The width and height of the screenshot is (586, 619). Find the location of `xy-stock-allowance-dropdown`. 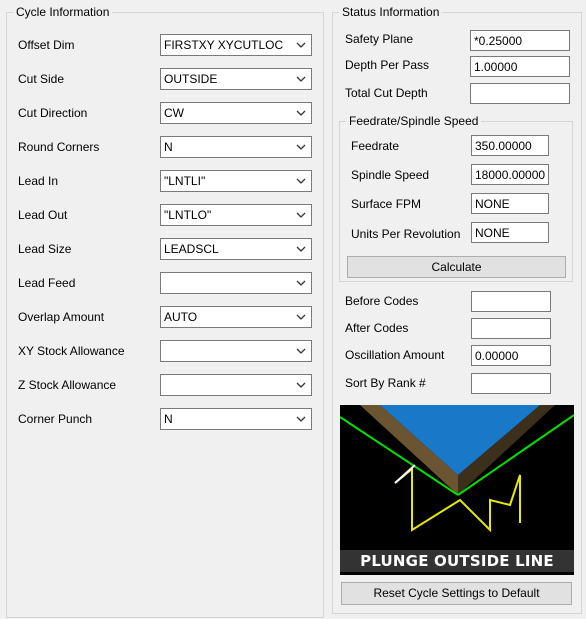

xy-stock-allowance-dropdown is located at coordinates (236, 351).